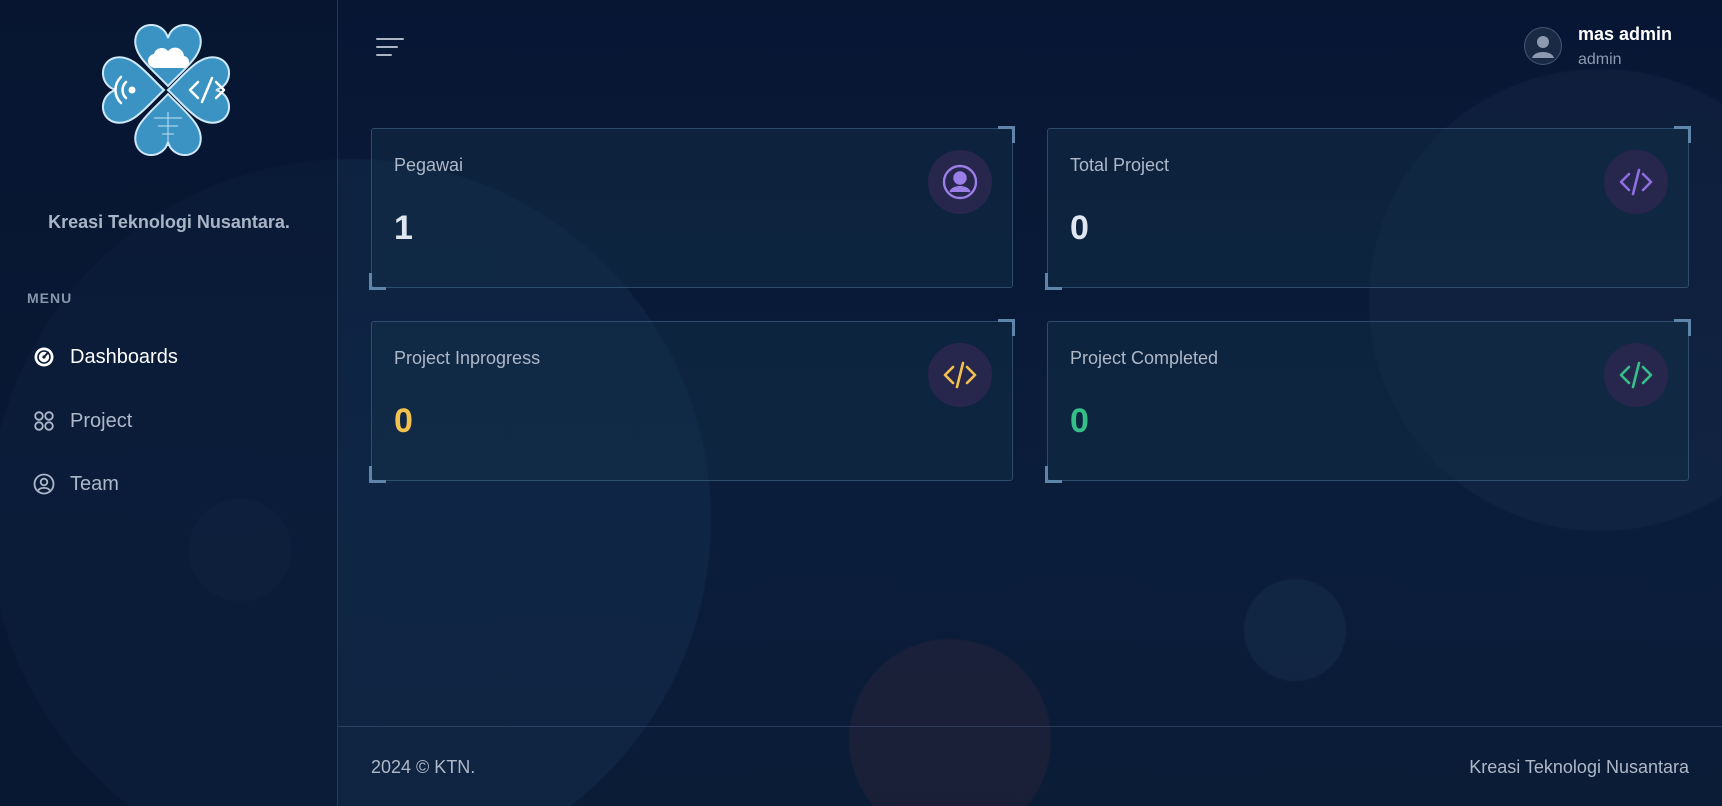 The width and height of the screenshot is (1722, 806). Describe the element at coordinates (403, 228) in the screenshot. I see `card-value: 1` at that location.